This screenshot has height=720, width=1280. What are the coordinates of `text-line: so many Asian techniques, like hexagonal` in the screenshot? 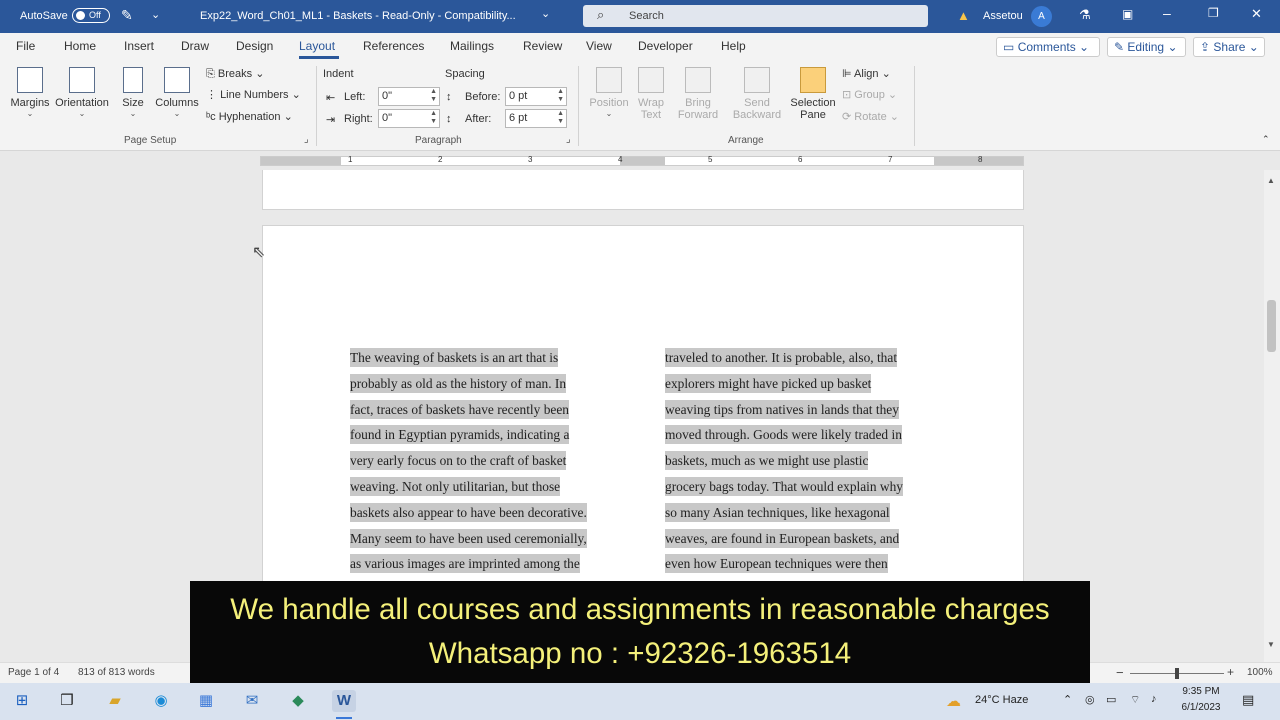 It's located at (784, 513).